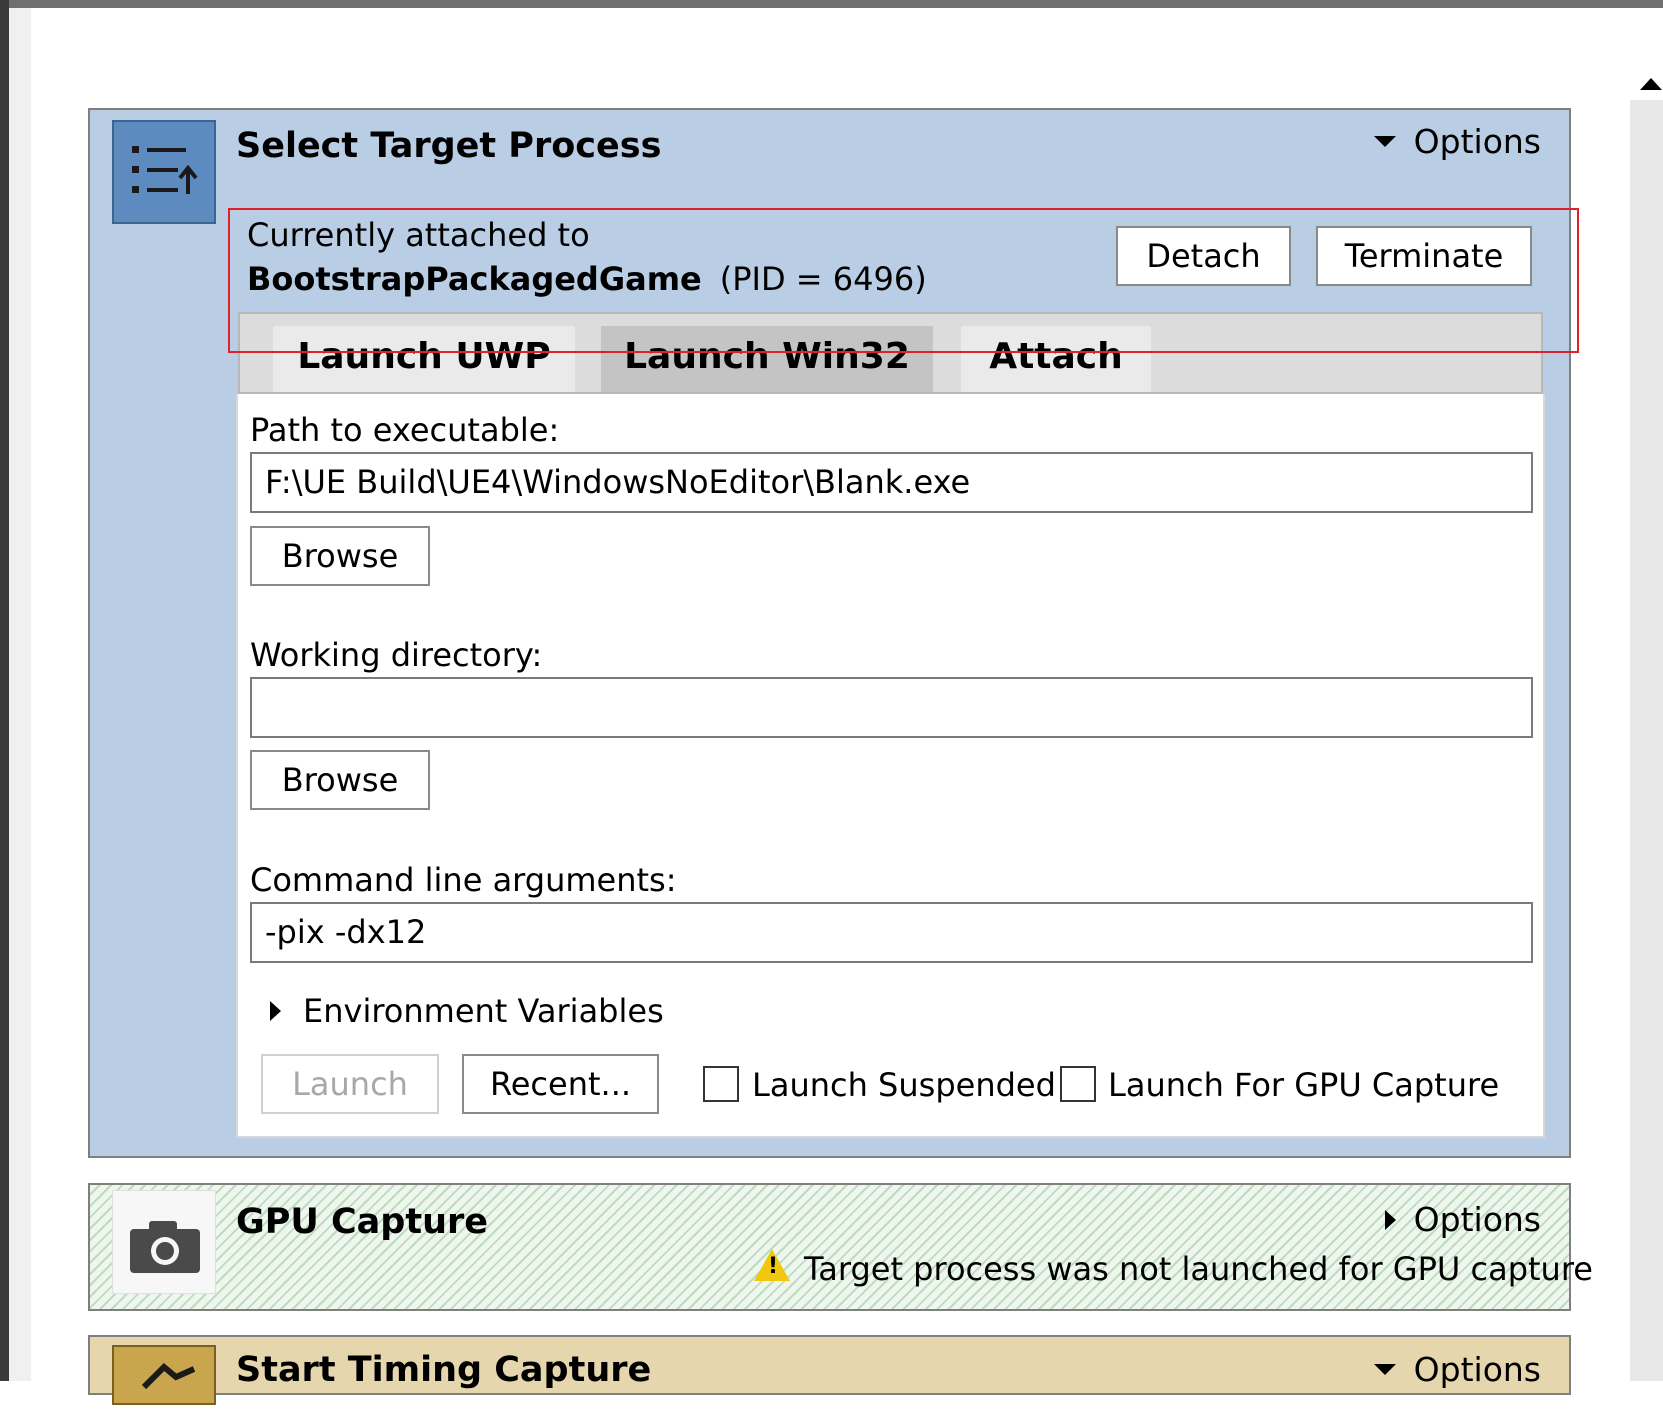  Describe the element at coordinates (449, 146) in the screenshot. I see `select-target-title: Select Target Process` at that location.